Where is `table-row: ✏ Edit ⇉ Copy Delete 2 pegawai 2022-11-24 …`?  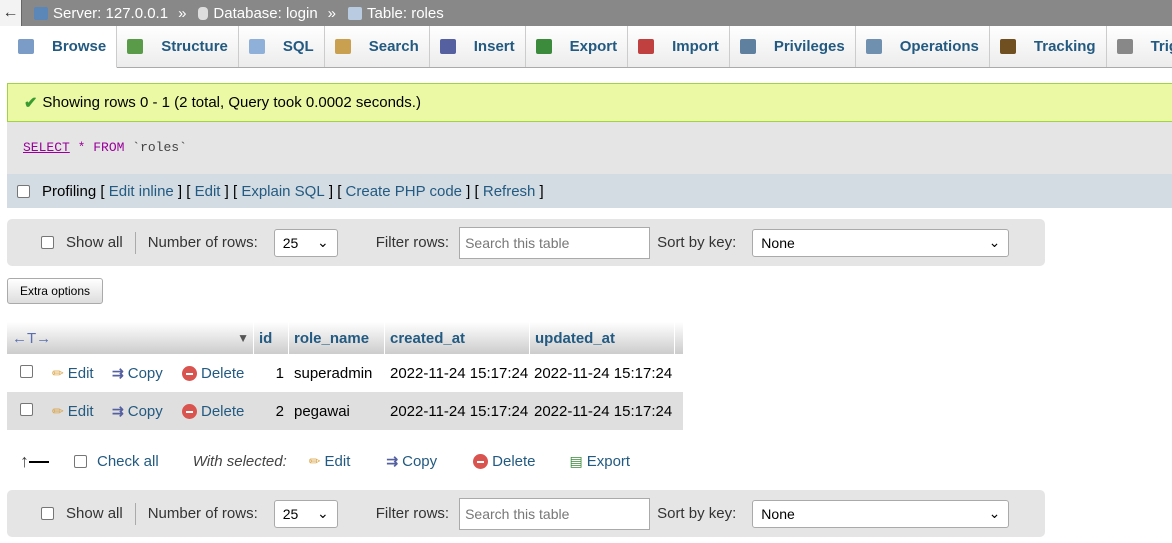 table-row: ✏ Edit ⇉ Copy Delete 2 pegawai 2022-11-24 … is located at coordinates (345, 411).